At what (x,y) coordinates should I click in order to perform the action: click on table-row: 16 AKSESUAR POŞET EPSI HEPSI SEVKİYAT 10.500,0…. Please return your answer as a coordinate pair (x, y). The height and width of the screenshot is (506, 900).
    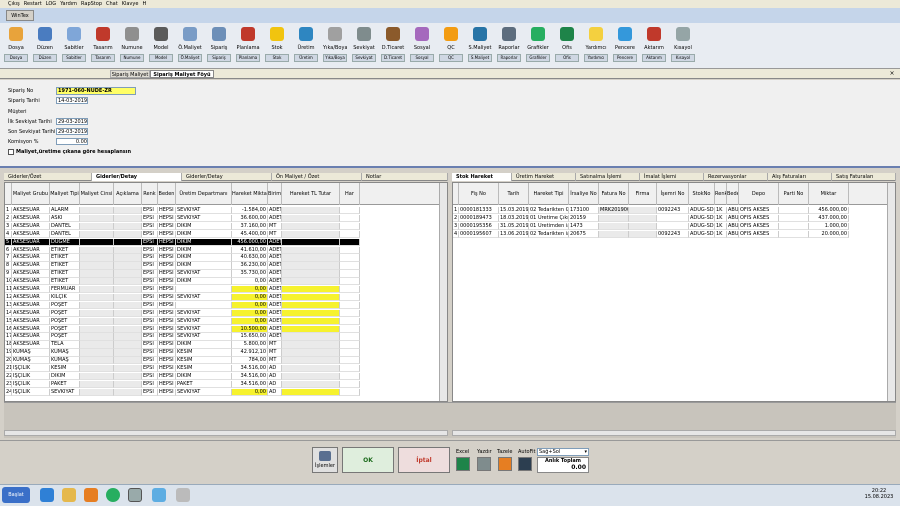
    Looking at the image, I should click on (222, 329).